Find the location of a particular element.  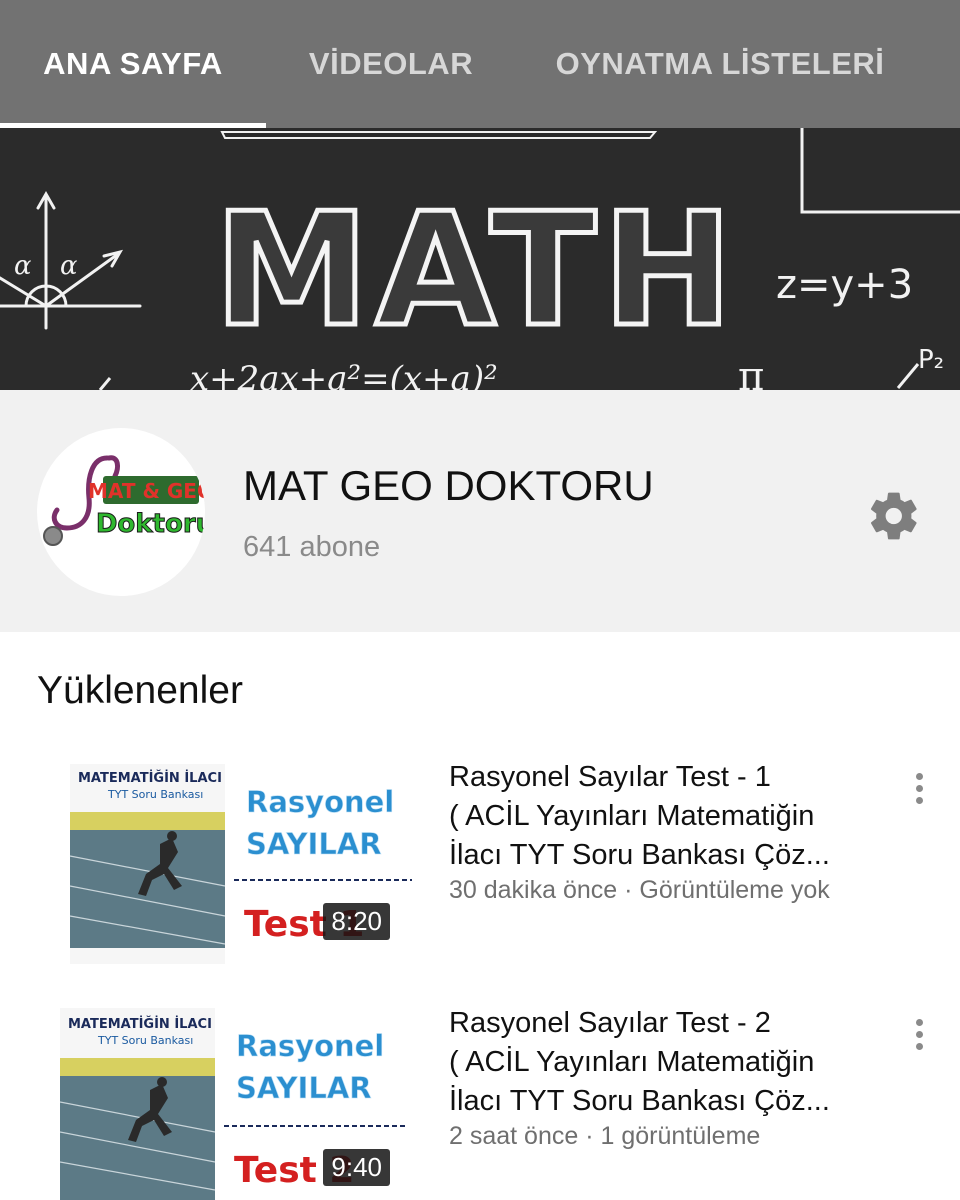

channel-tab-bar: ANA SAYFA VİDEOLAR OYNATMA LİSTELERİ is located at coordinates (480, 64).